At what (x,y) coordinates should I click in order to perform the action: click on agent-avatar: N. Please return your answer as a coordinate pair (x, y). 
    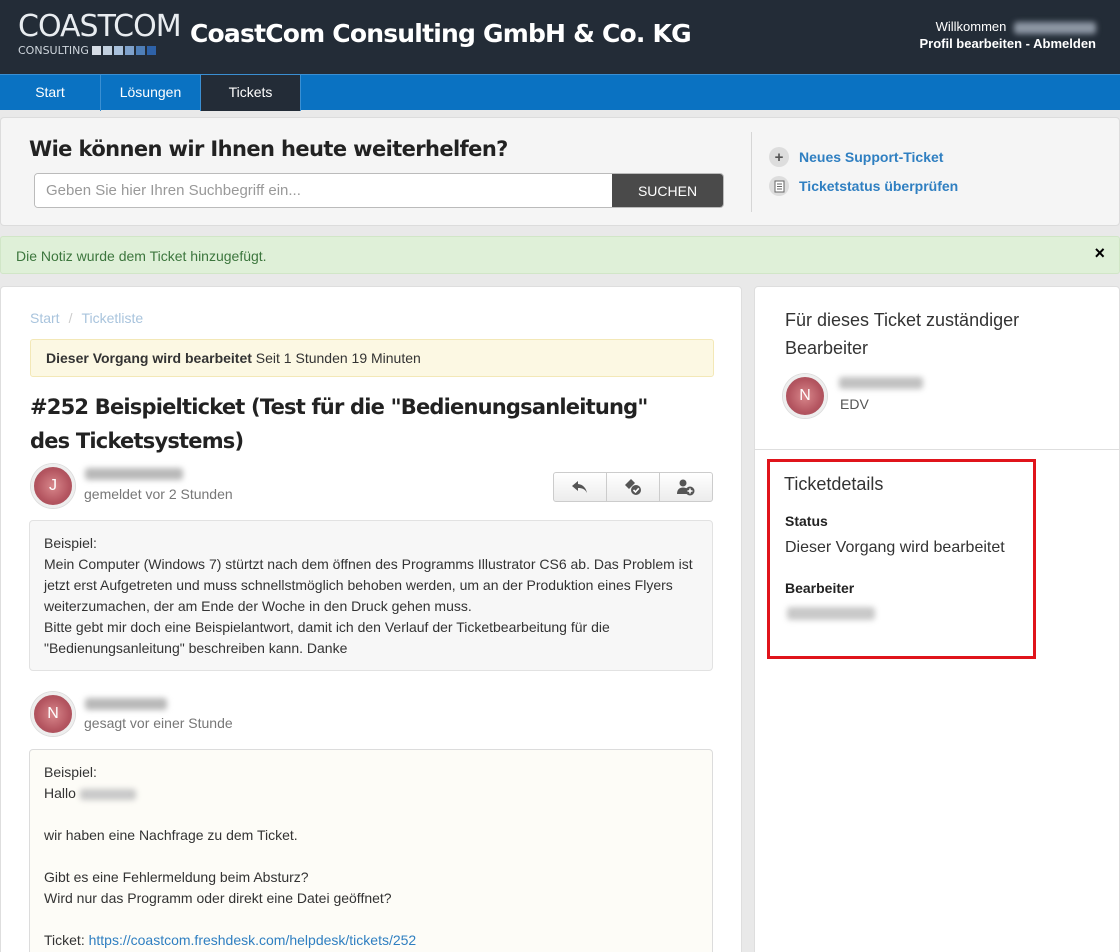
    Looking at the image, I should click on (805, 396).